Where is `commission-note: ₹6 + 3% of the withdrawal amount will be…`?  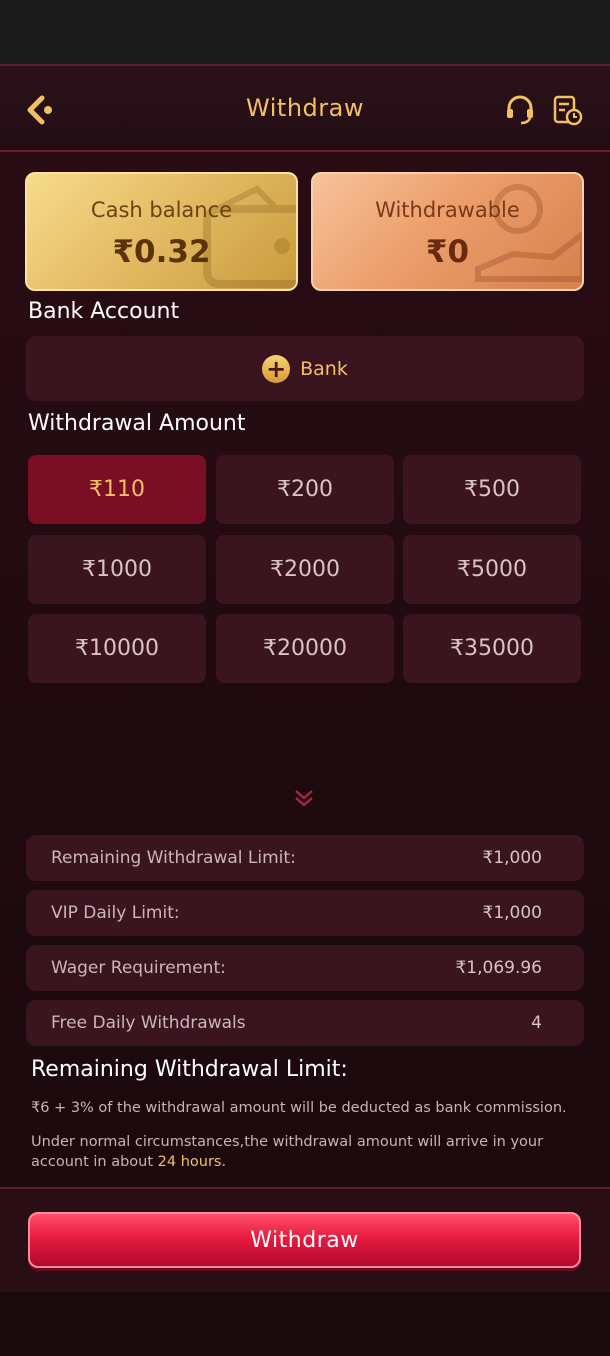 commission-note: ₹6 + 3% of the withdrawal amount will be… is located at coordinates (299, 1108).